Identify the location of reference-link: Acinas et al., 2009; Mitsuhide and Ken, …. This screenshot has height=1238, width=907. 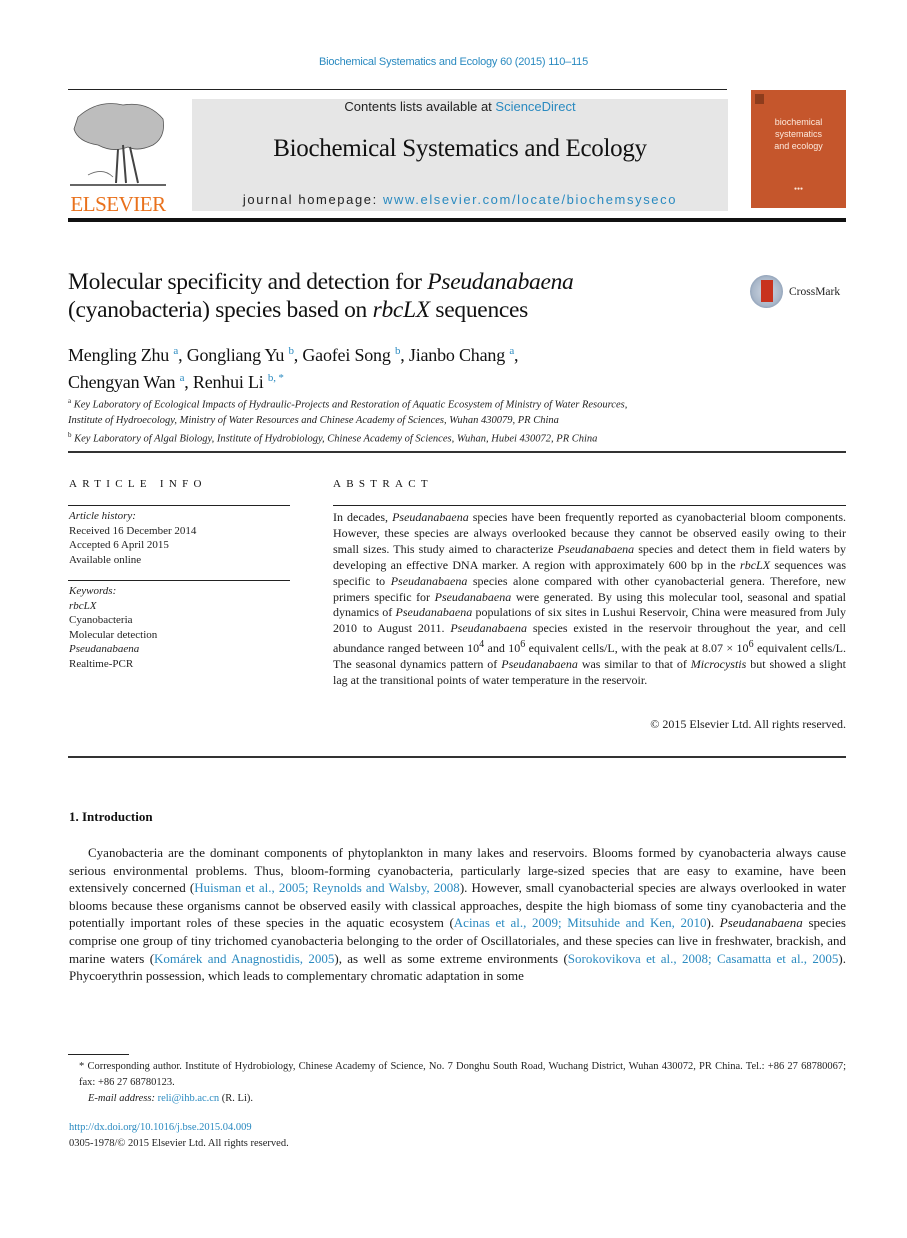
(580, 922).